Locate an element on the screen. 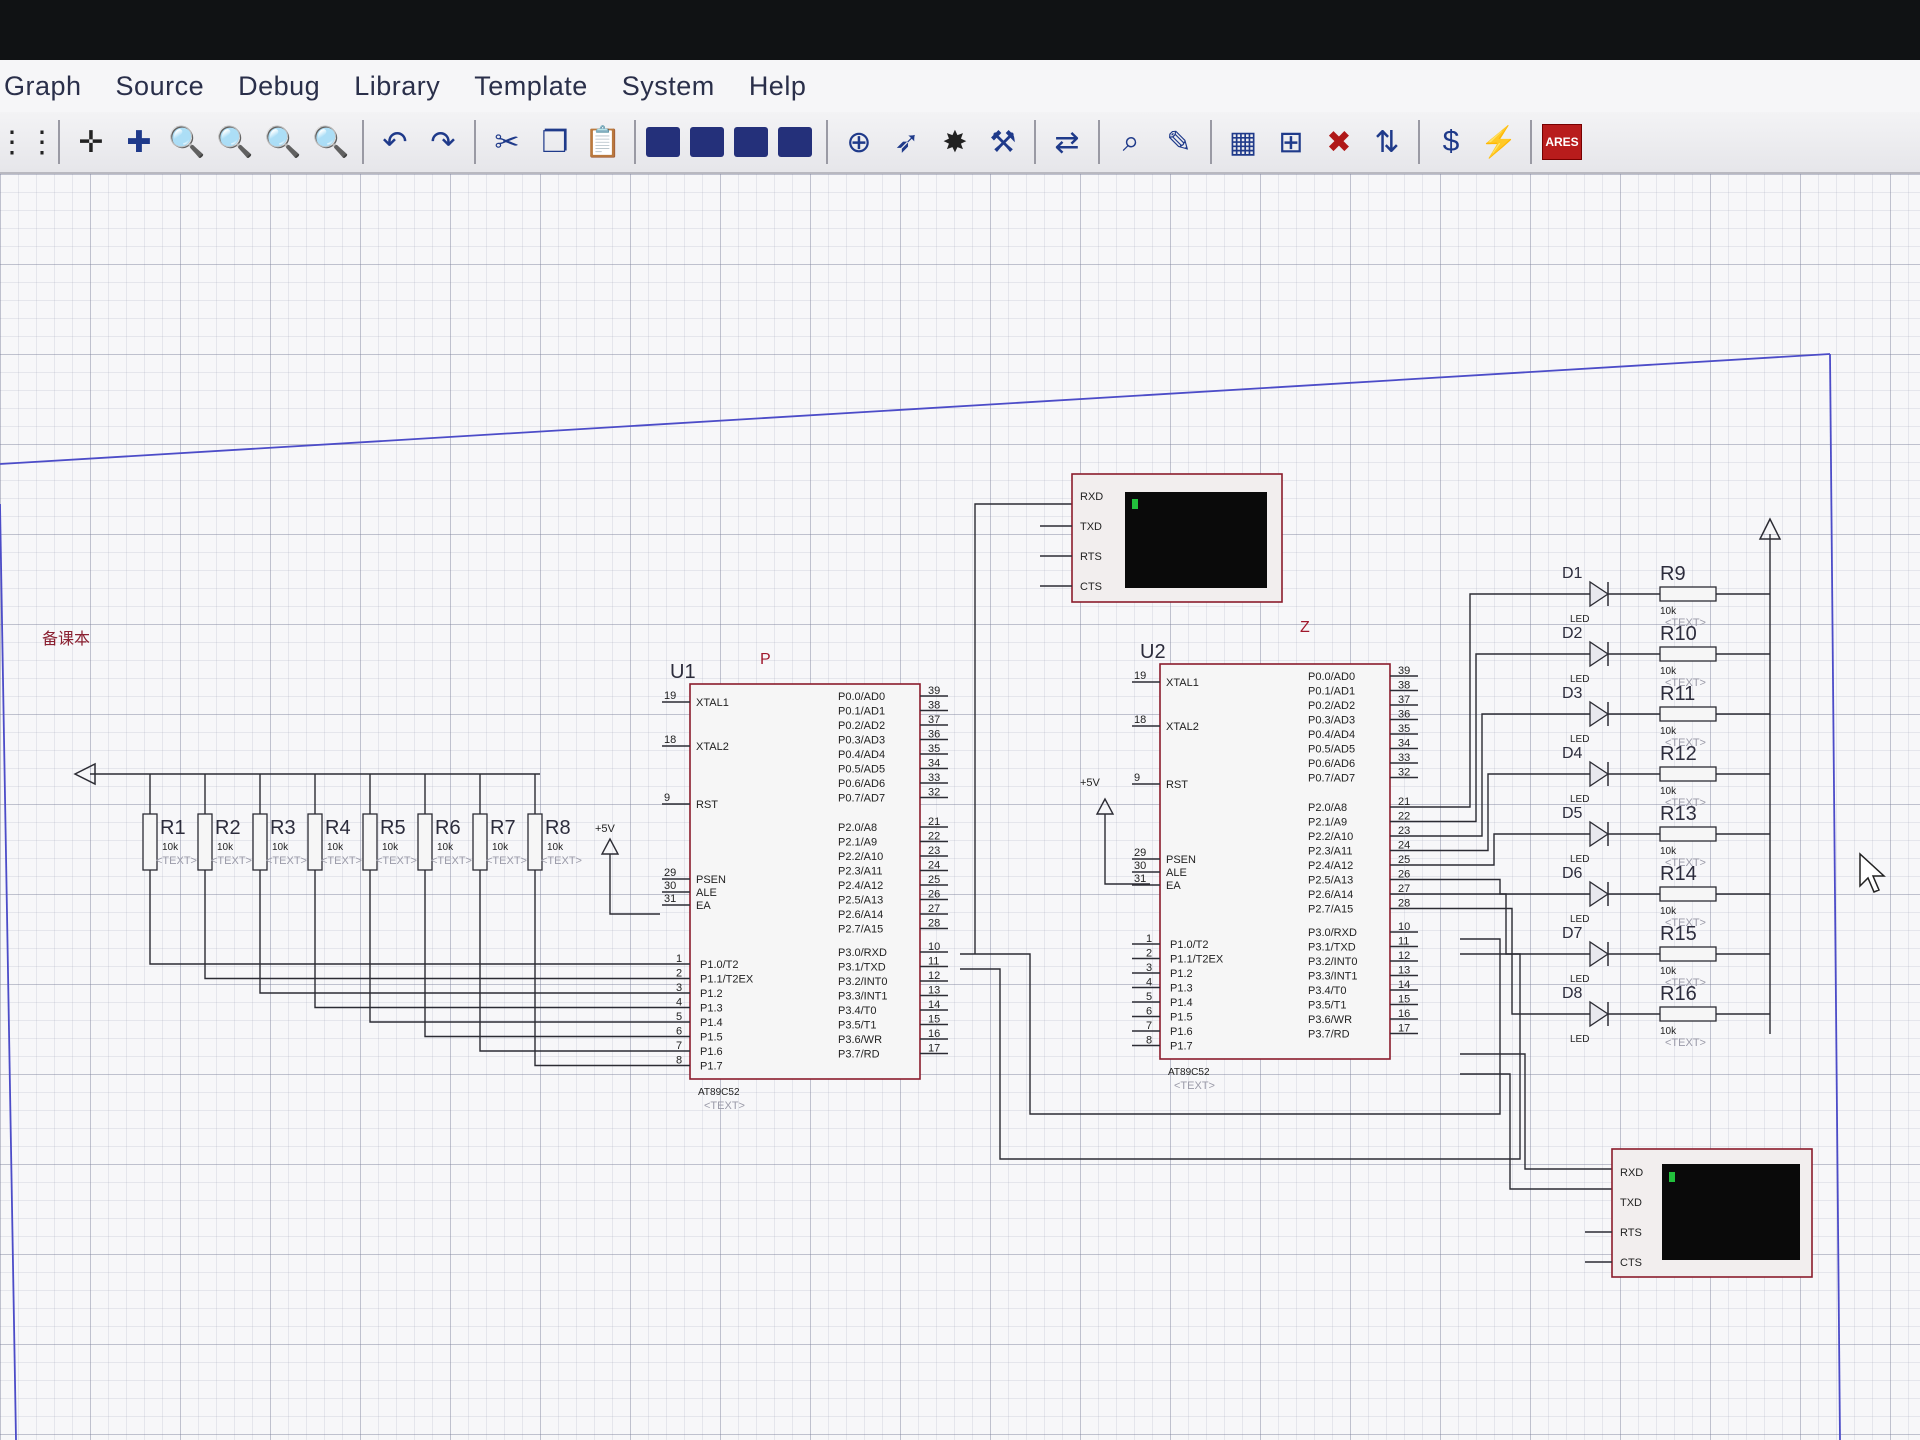 Image resolution: width=1920 pixels, height=1440 pixels. menu-system: System is located at coordinates (668, 86).